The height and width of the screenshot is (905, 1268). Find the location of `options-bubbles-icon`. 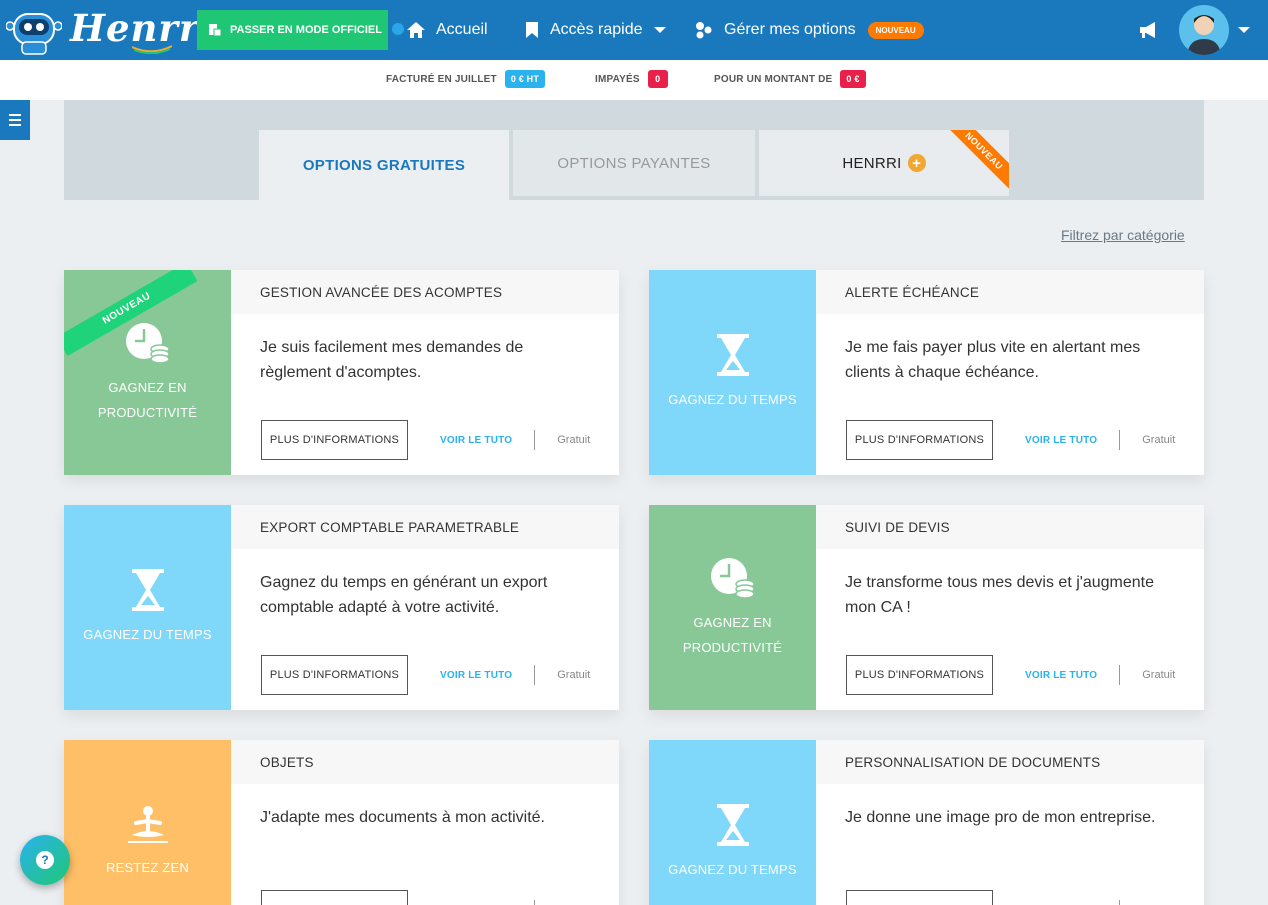

options-bubbles-icon is located at coordinates (704, 30).